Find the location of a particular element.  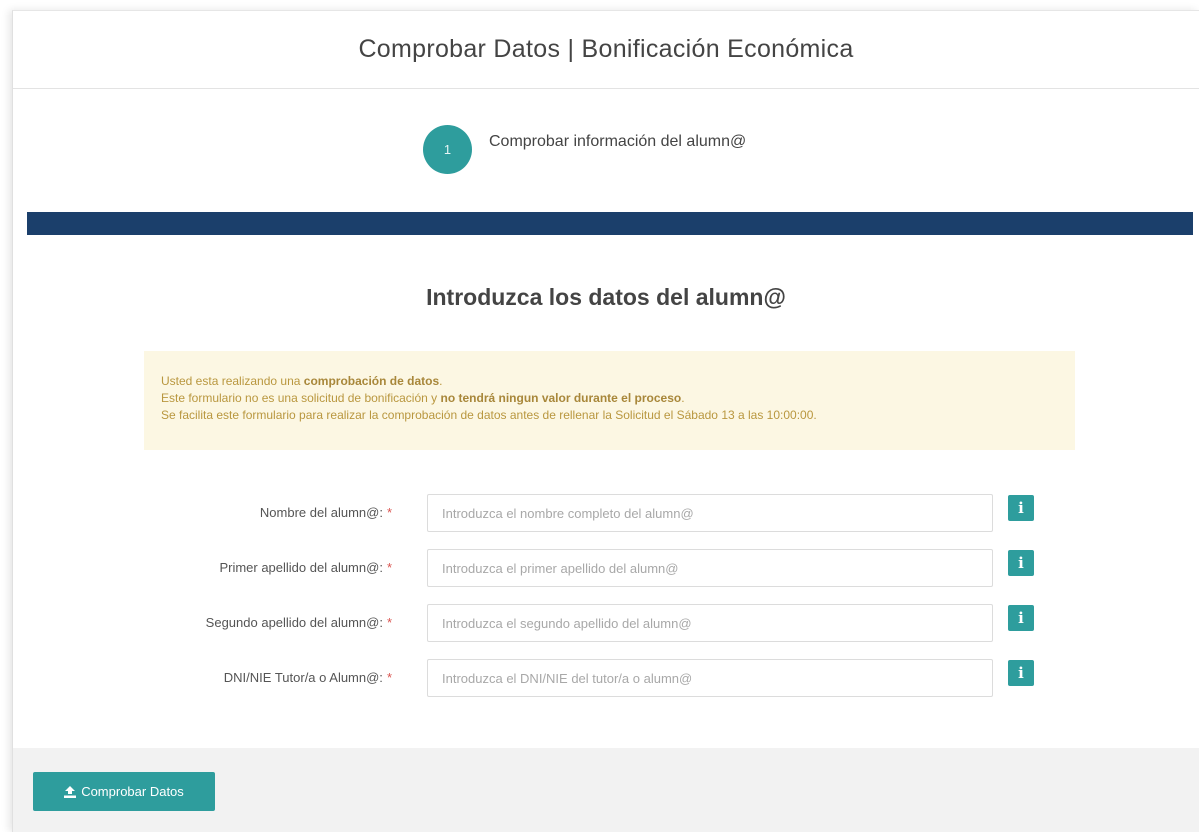

page-title: Comprobar Datos | Bonificación Económica is located at coordinates (606, 49).